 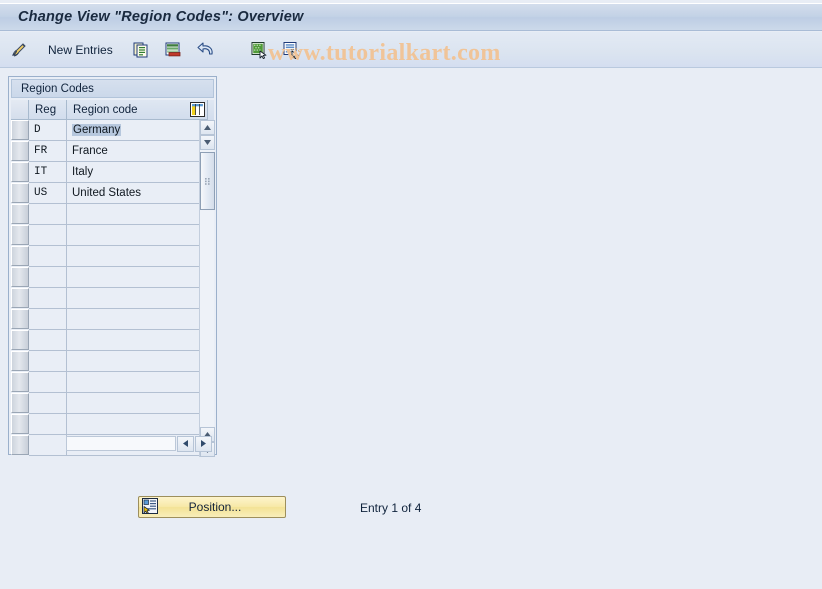 What do you see at coordinates (121, 443) in the screenshot?
I see `hscroll-track` at bounding box center [121, 443].